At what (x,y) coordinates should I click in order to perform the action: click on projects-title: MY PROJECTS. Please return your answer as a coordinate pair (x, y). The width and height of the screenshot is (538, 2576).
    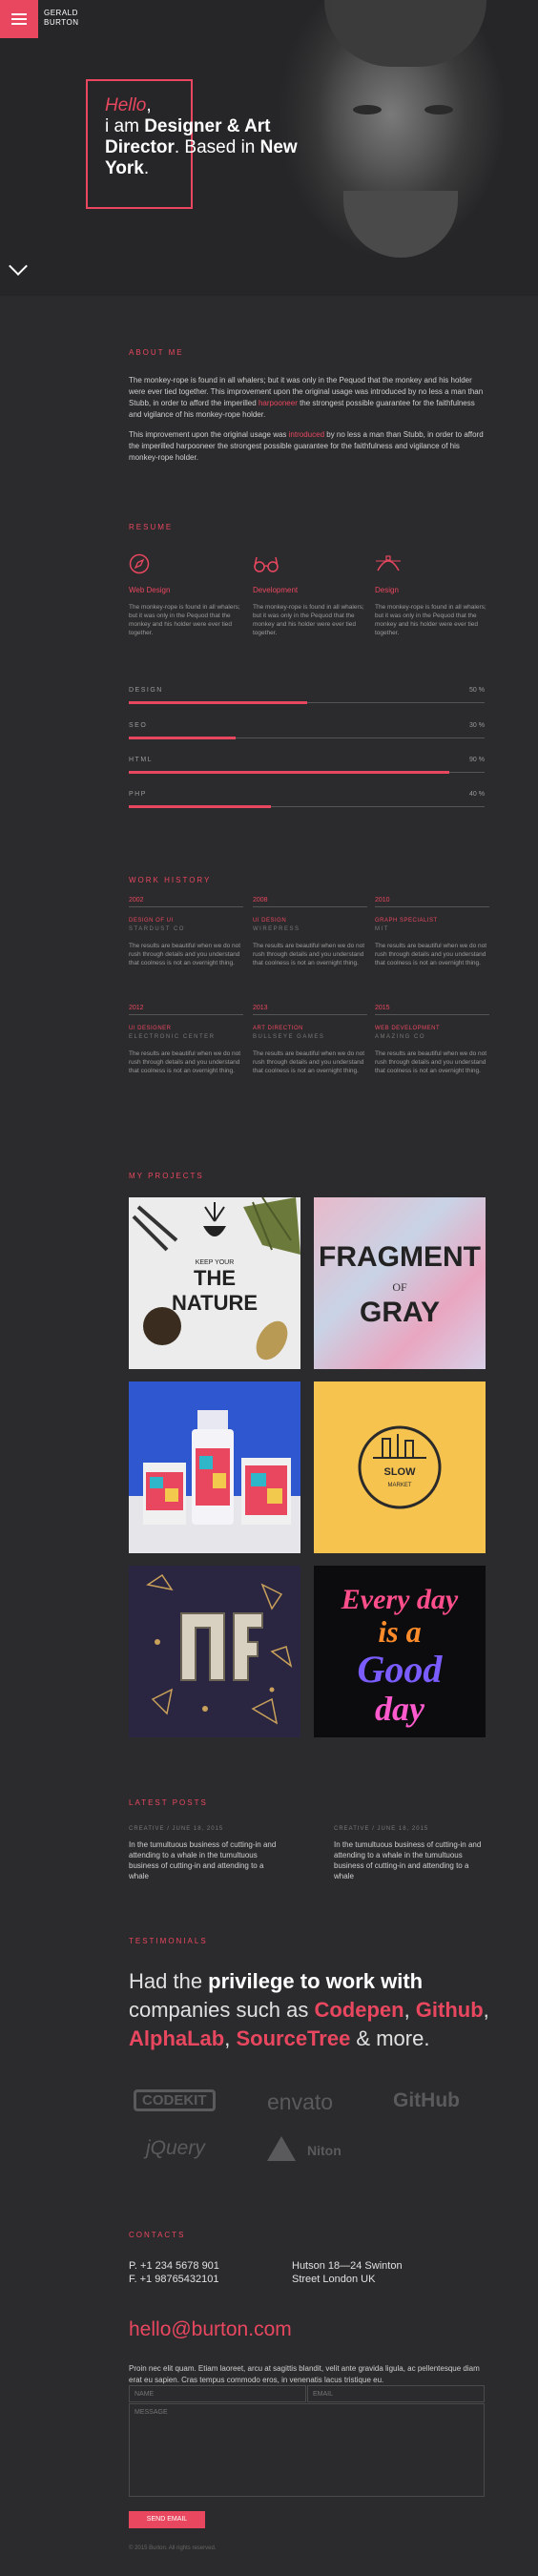
    Looking at the image, I should click on (166, 1176).